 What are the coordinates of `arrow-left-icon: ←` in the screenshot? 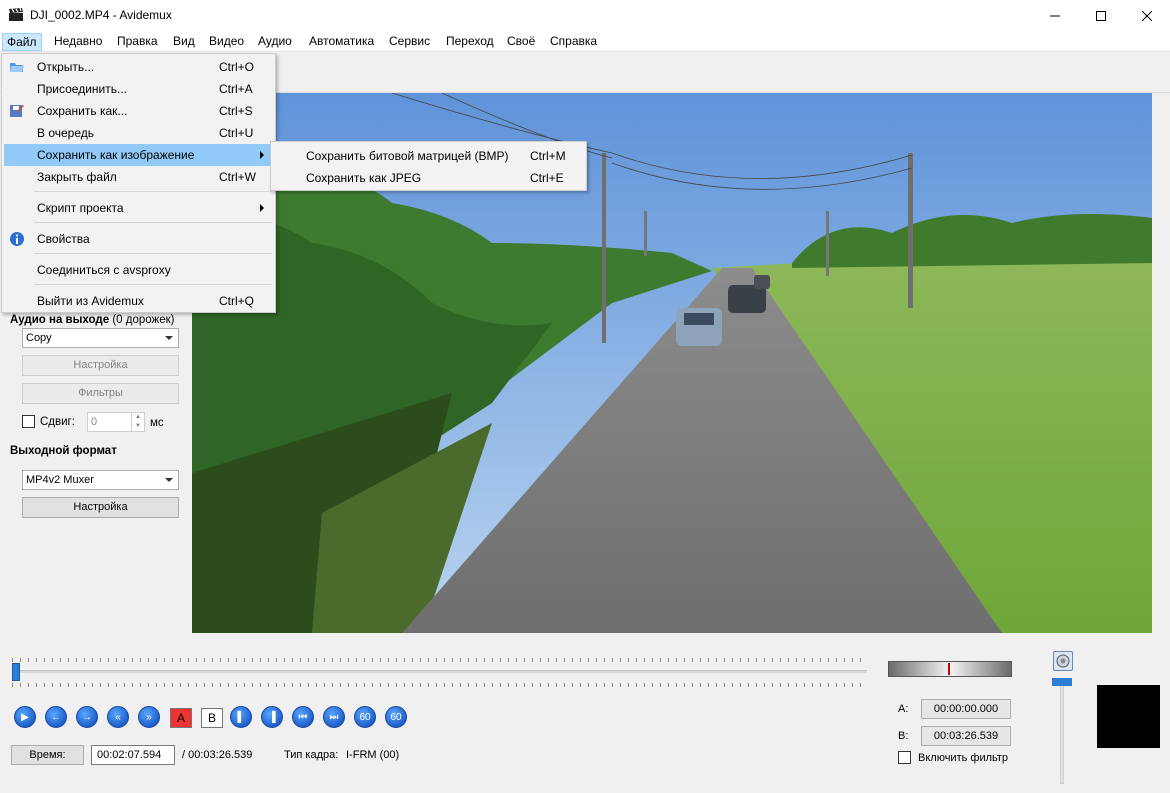 It's located at (56, 717).